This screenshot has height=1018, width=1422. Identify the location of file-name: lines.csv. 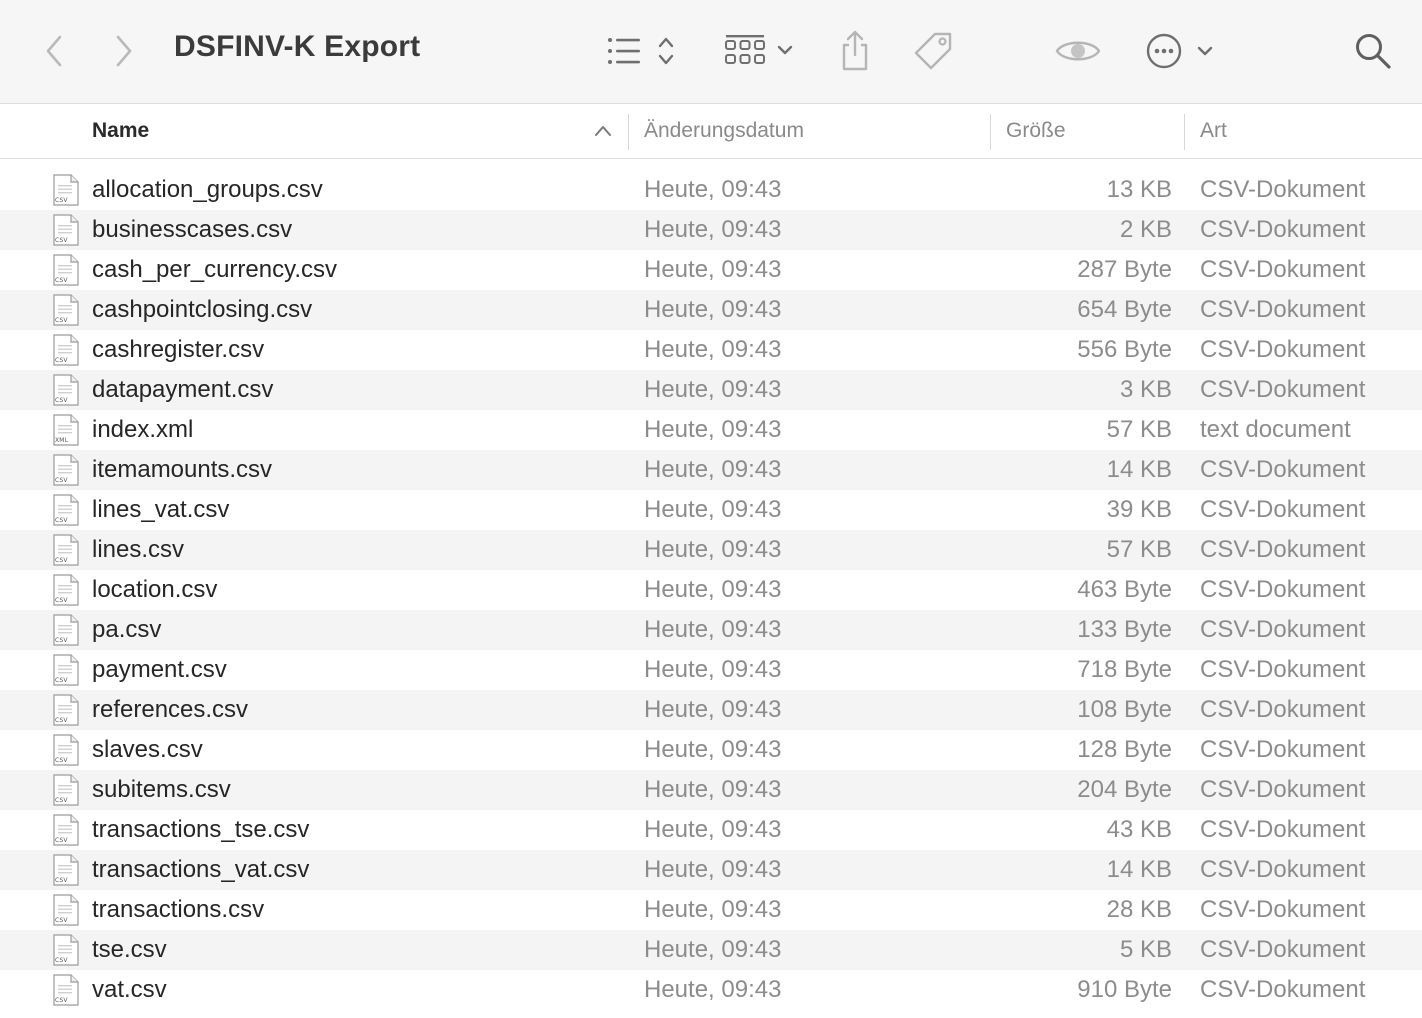
(138, 549).